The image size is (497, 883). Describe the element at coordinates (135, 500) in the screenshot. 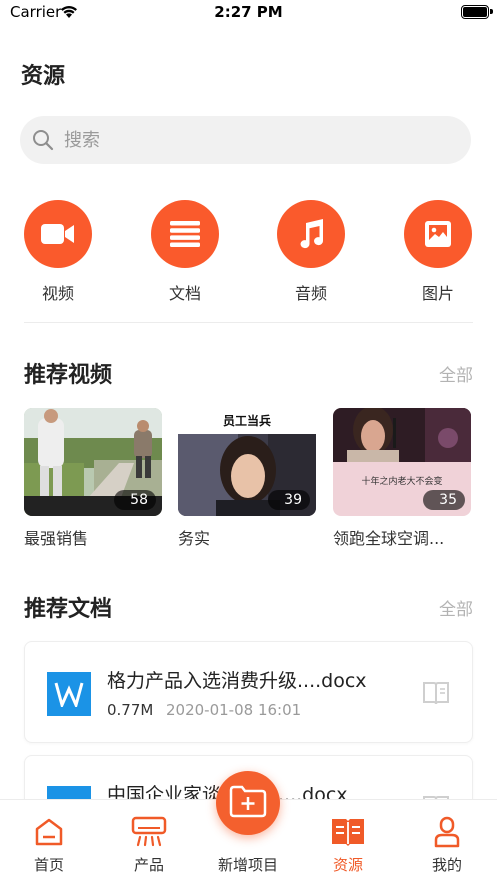

I see `view-count-badge: 58` at that location.